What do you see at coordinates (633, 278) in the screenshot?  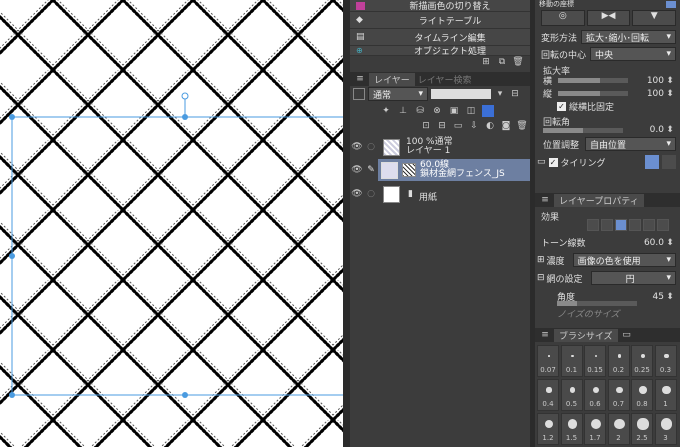 I see `dot-shape-select: 円 ▾` at bounding box center [633, 278].